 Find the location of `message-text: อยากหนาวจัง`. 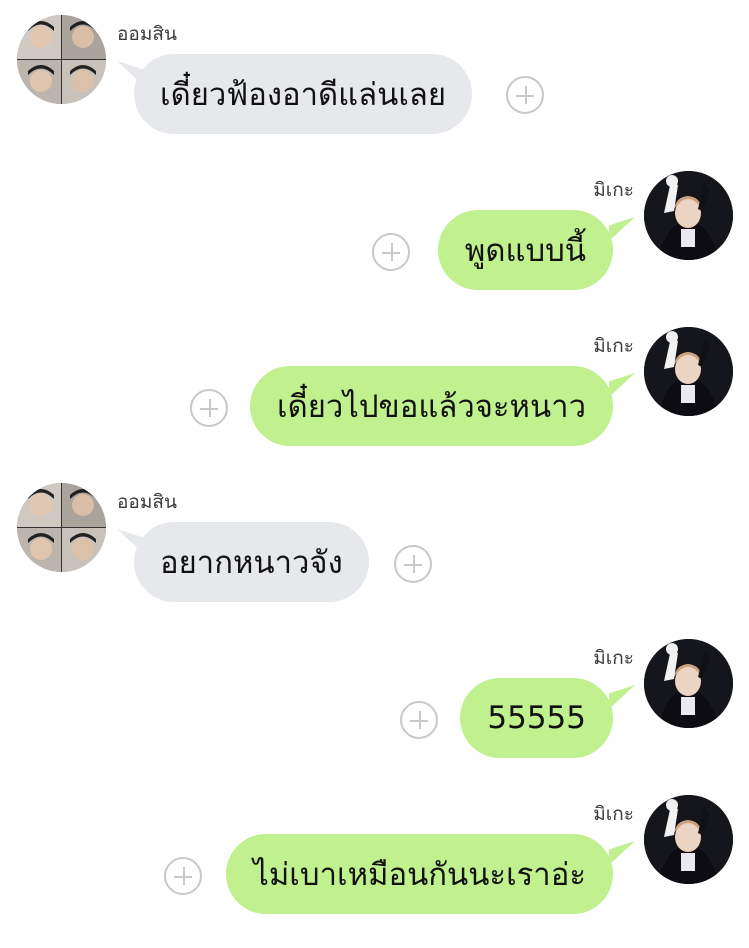

message-text: อยากหนาวจัง is located at coordinates (251, 563).